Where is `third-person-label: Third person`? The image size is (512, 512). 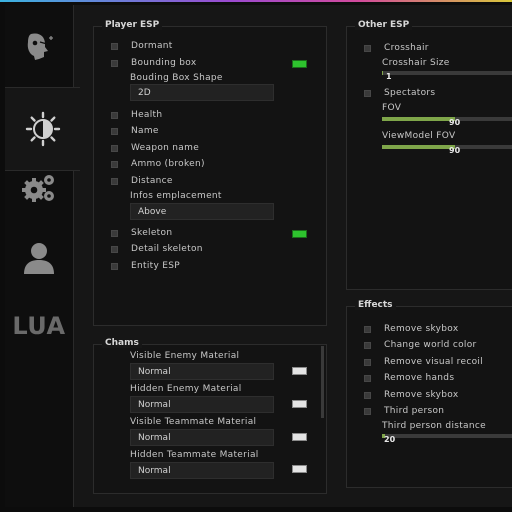
third-person-label: Third person is located at coordinates (414, 411).